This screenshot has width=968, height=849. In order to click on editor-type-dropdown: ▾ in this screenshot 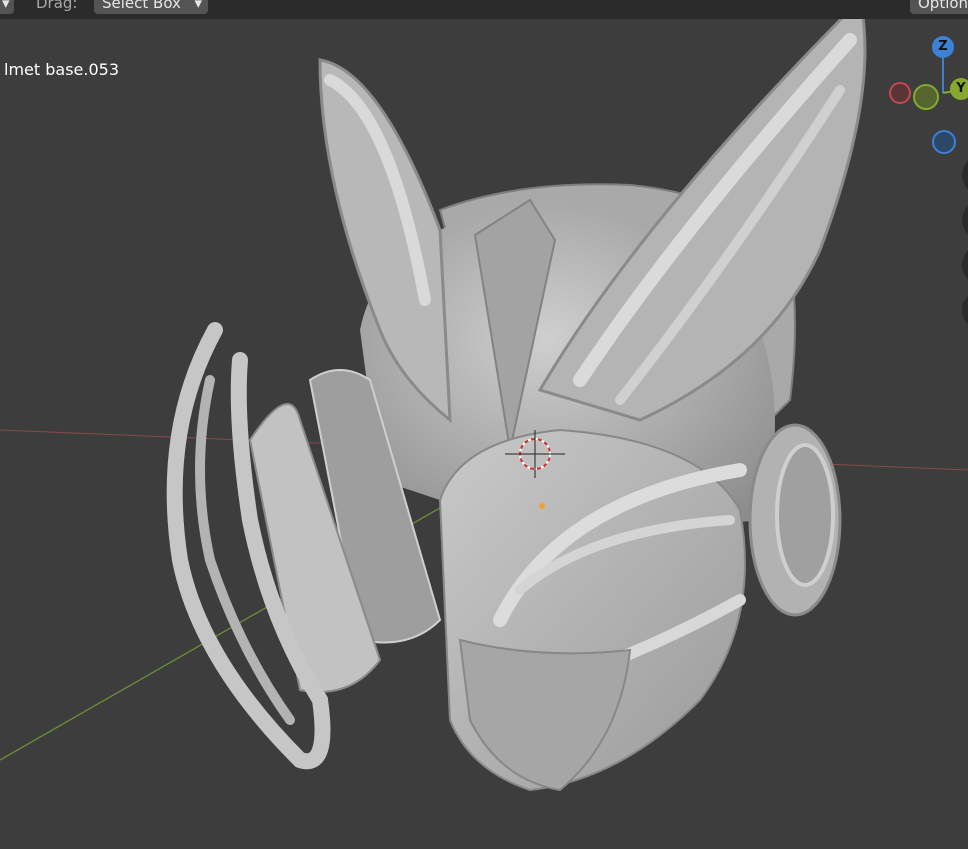, I will do `click(7, 7)`.